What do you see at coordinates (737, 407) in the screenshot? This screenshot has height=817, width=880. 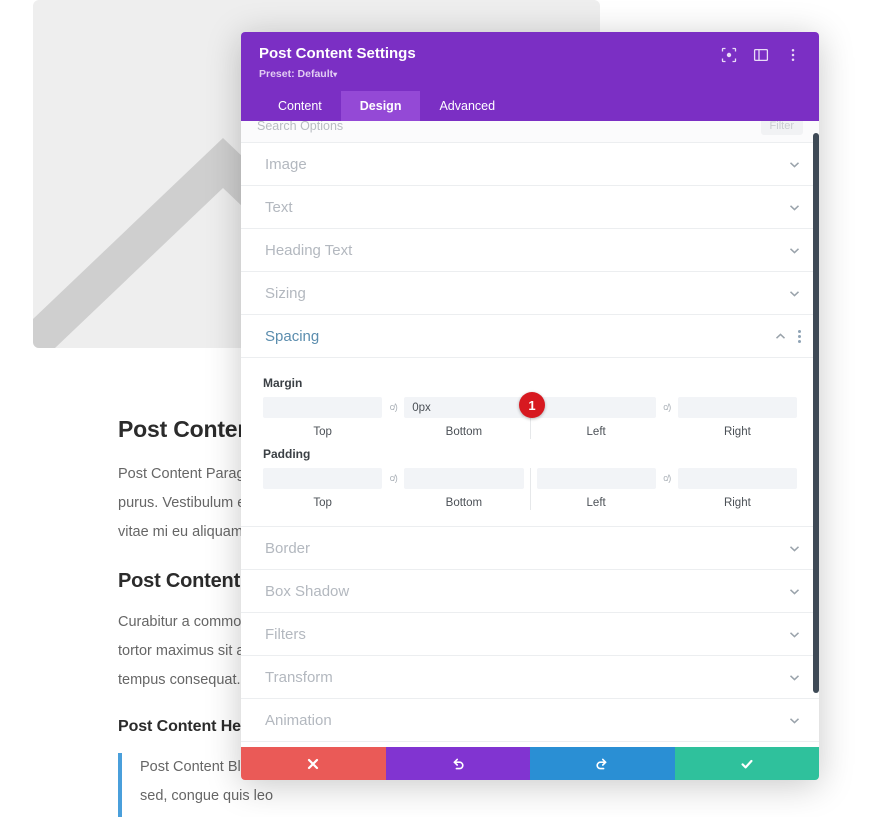 I see `margin-right-input` at bounding box center [737, 407].